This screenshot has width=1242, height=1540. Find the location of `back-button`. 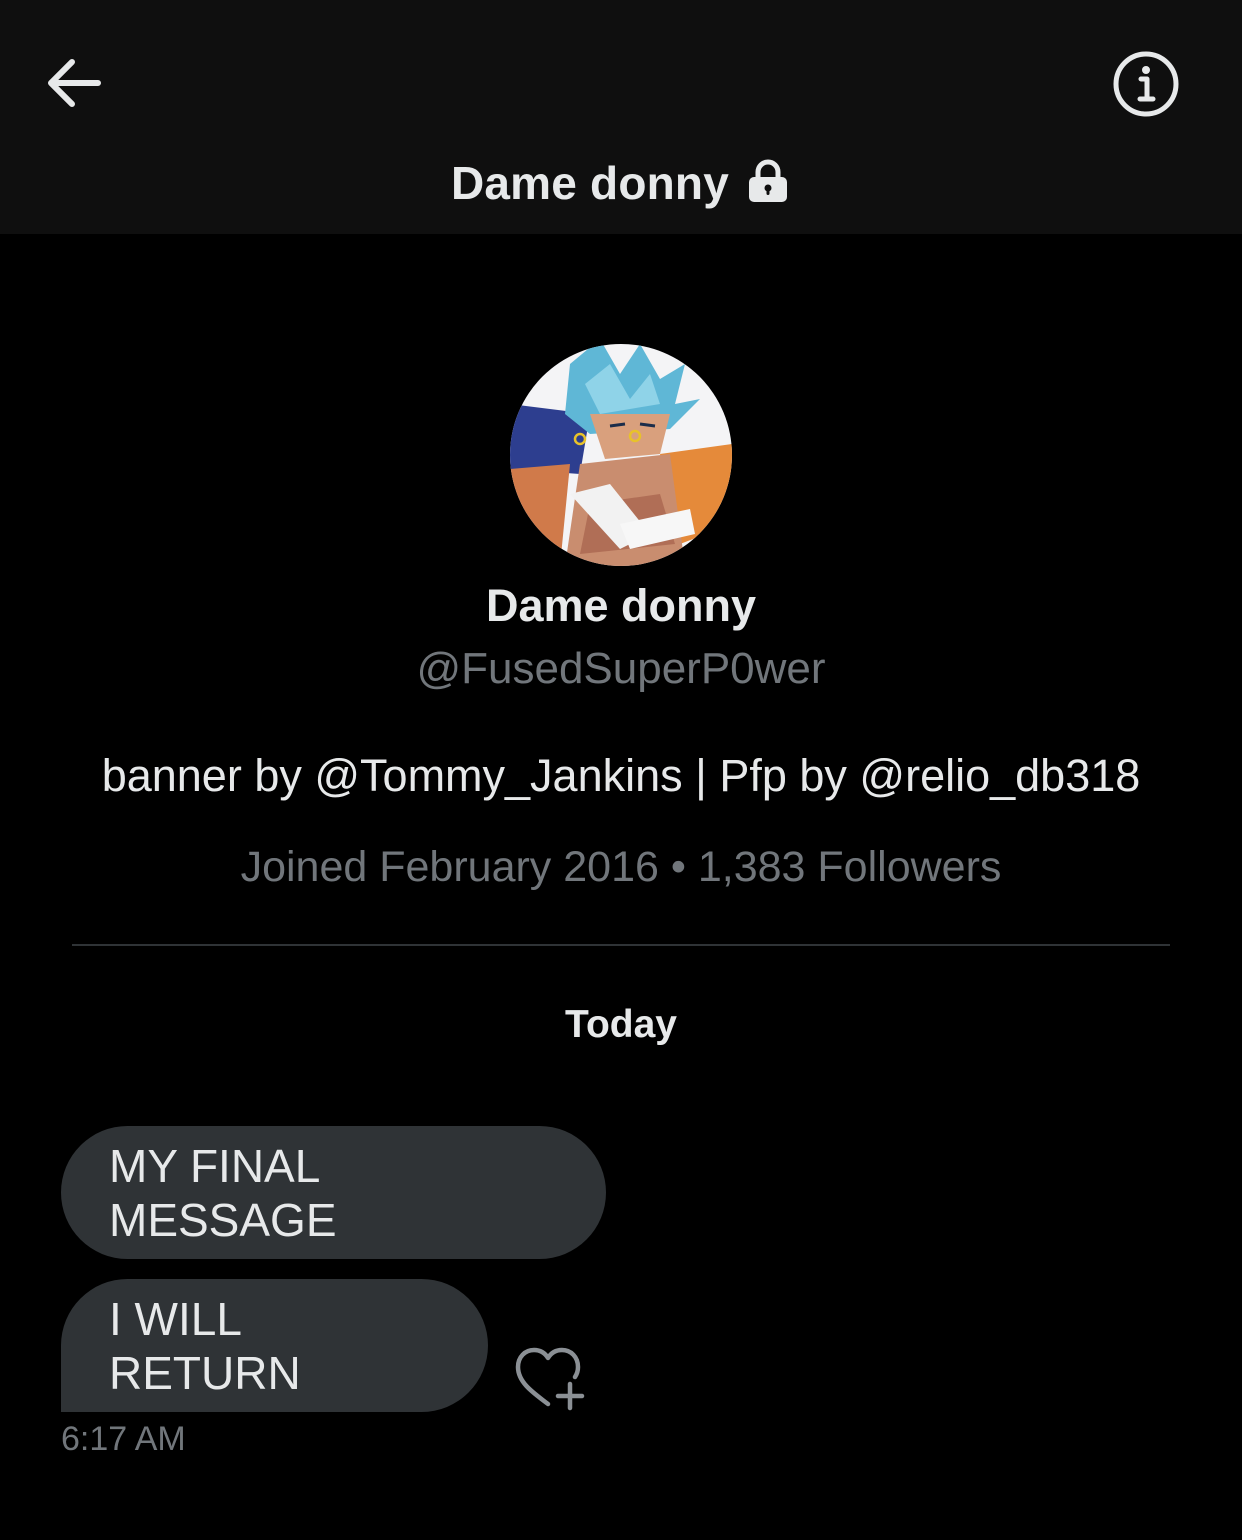

back-button is located at coordinates (73, 83).